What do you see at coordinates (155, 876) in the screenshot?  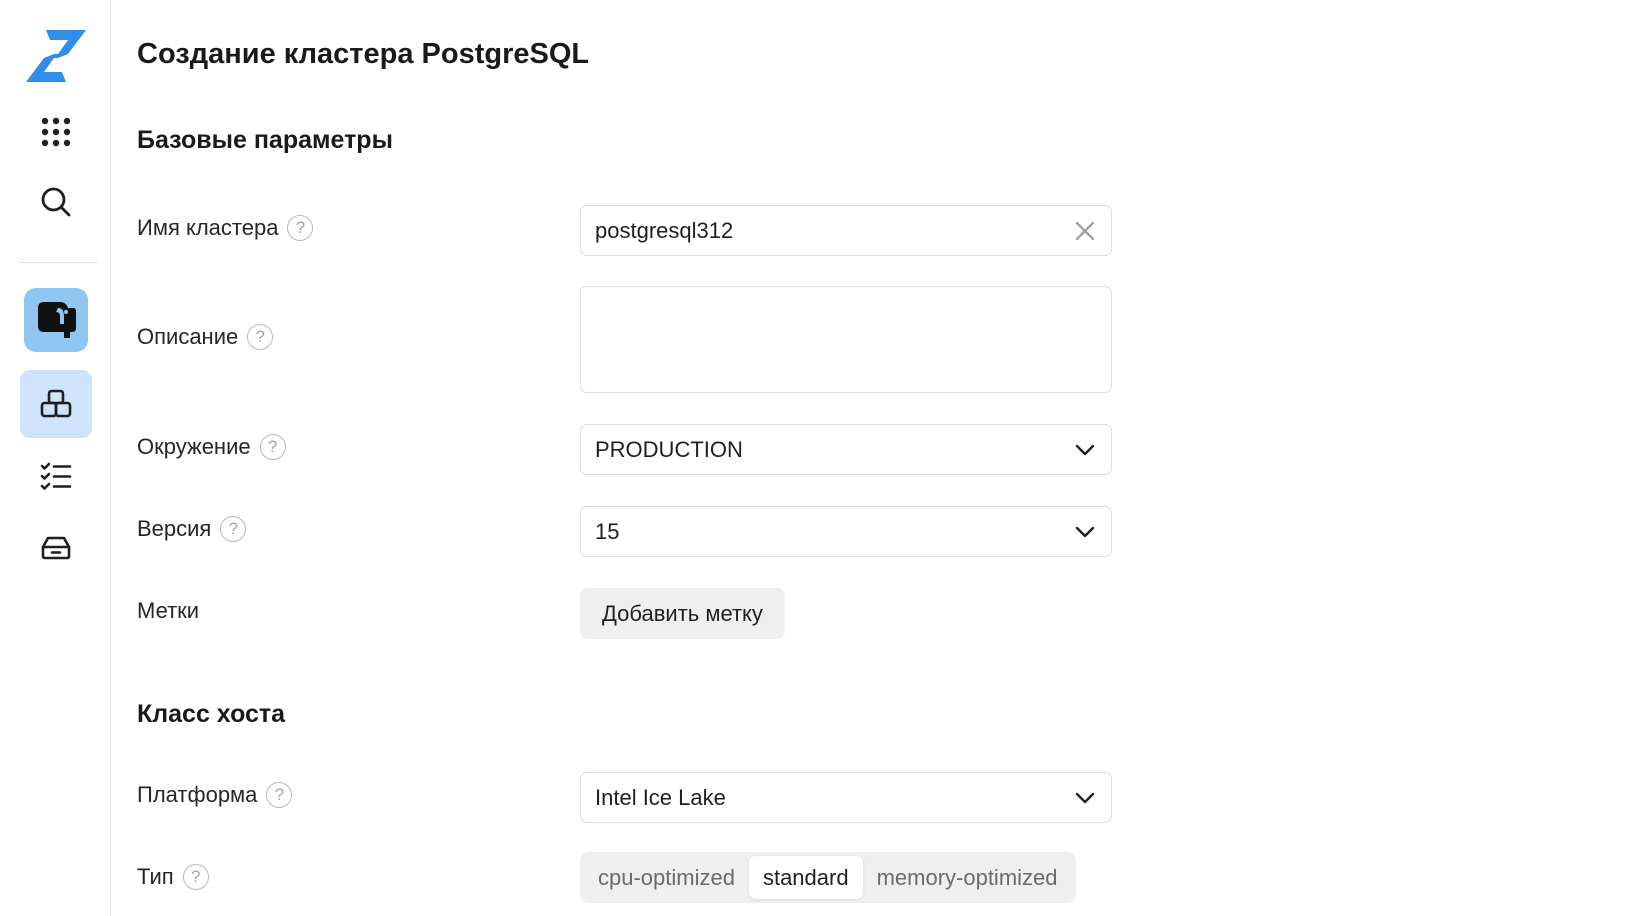 I see `type-label-text: Тип` at bounding box center [155, 876].